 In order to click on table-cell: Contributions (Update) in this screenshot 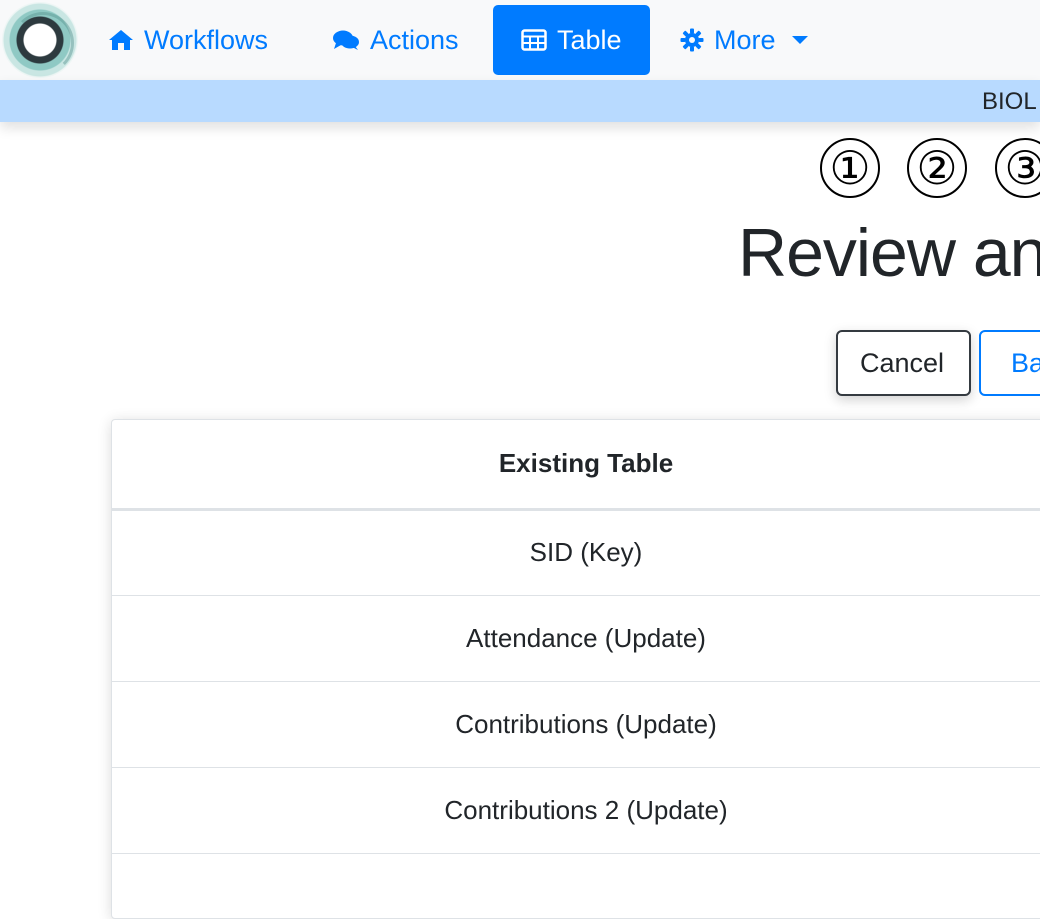, I will do `click(576, 724)`.